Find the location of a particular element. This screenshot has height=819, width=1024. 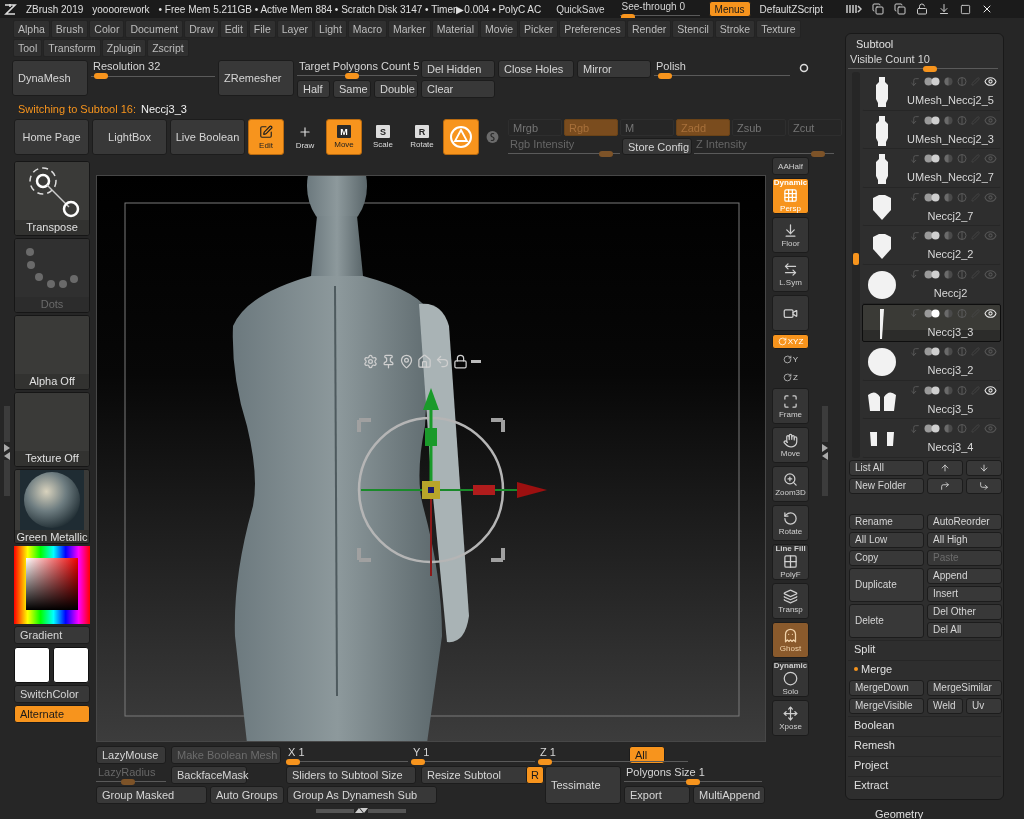

polish-slider is located at coordinates (722, 75).